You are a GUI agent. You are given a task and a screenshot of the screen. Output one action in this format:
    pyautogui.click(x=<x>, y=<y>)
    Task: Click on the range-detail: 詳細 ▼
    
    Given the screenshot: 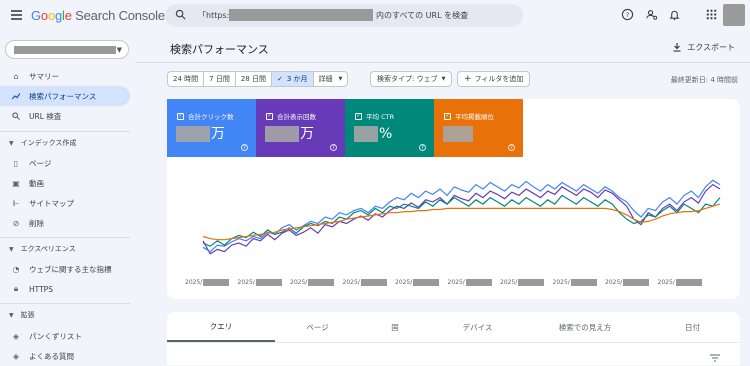 What is the action you would take?
    pyautogui.click(x=330, y=79)
    